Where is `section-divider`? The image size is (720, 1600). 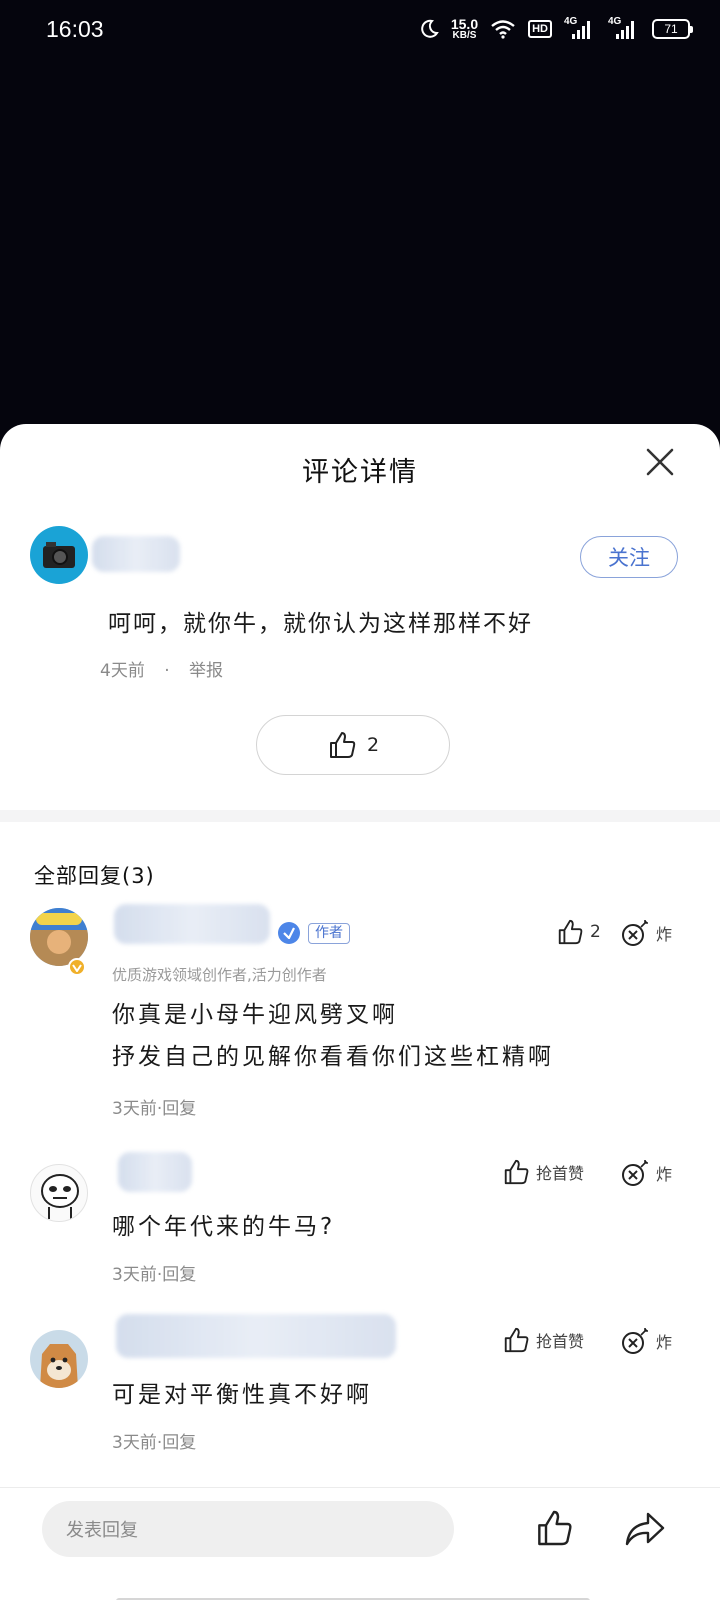 section-divider is located at coordinates (360, 816).